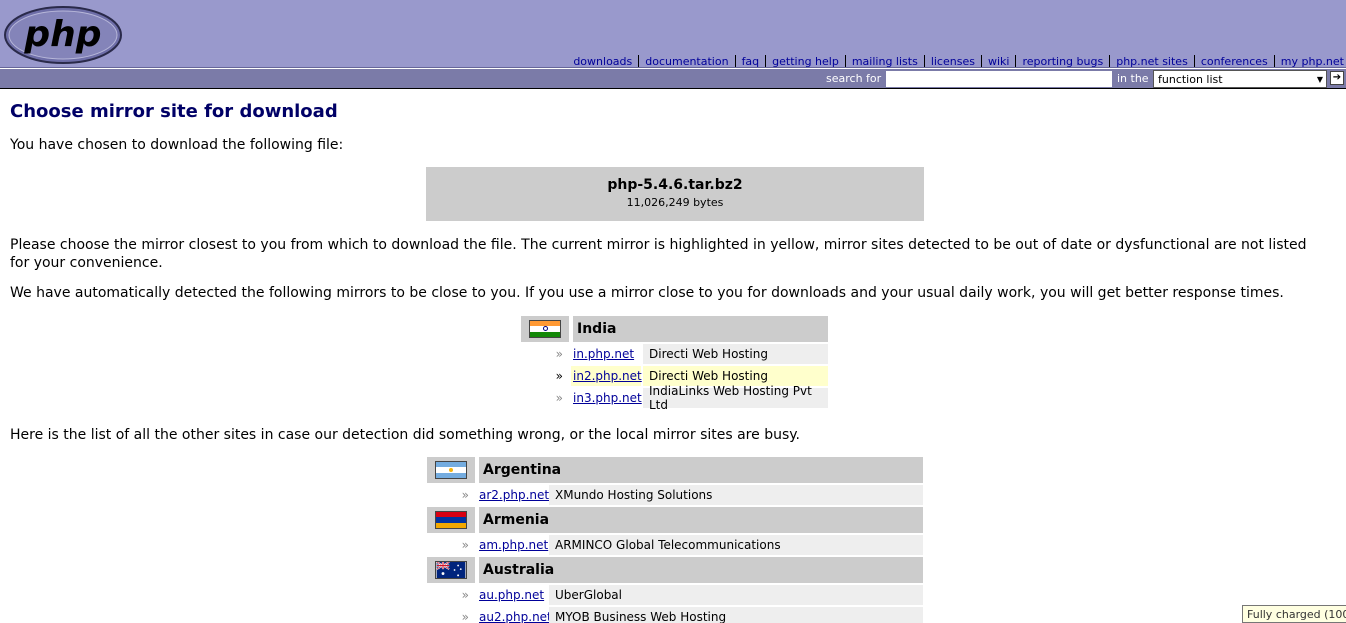 The width and height of the screenshot is (1346, 623). I want to click on search-bar: search for in the function list ▼ ➔, so click(673, 79).